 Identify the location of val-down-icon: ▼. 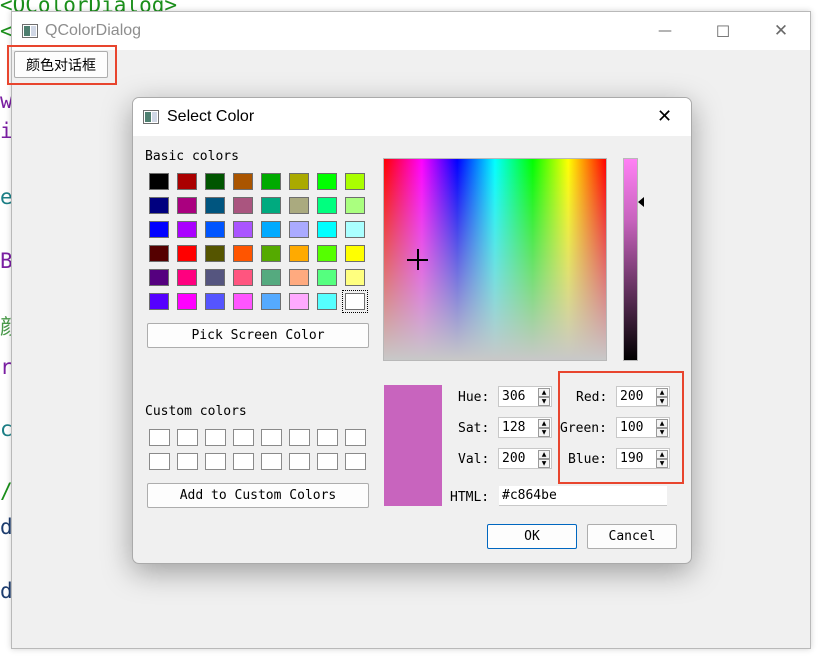
(544, 463).